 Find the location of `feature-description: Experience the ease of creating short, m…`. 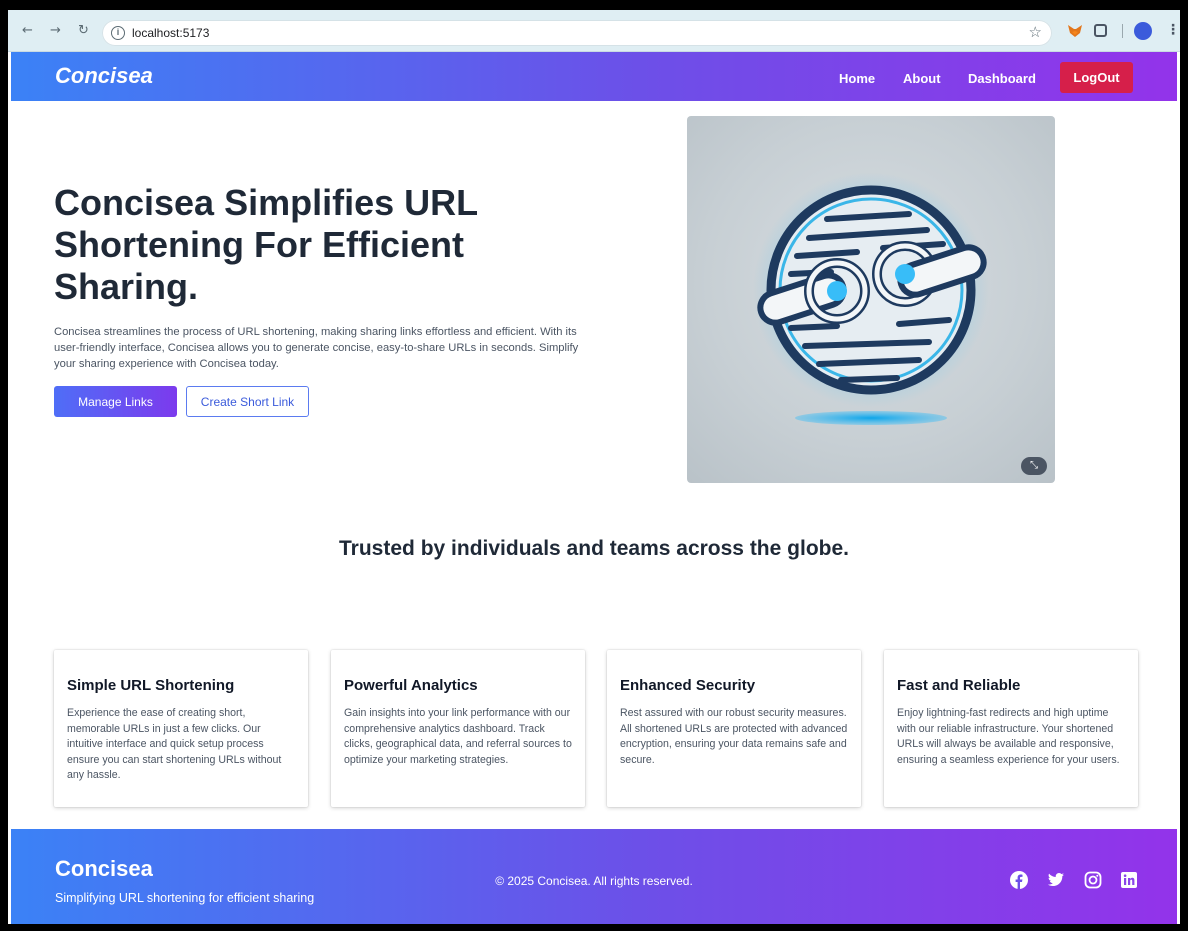

feature-description: Experience the ease of creating short, m… is located at coordinates (174, 744).